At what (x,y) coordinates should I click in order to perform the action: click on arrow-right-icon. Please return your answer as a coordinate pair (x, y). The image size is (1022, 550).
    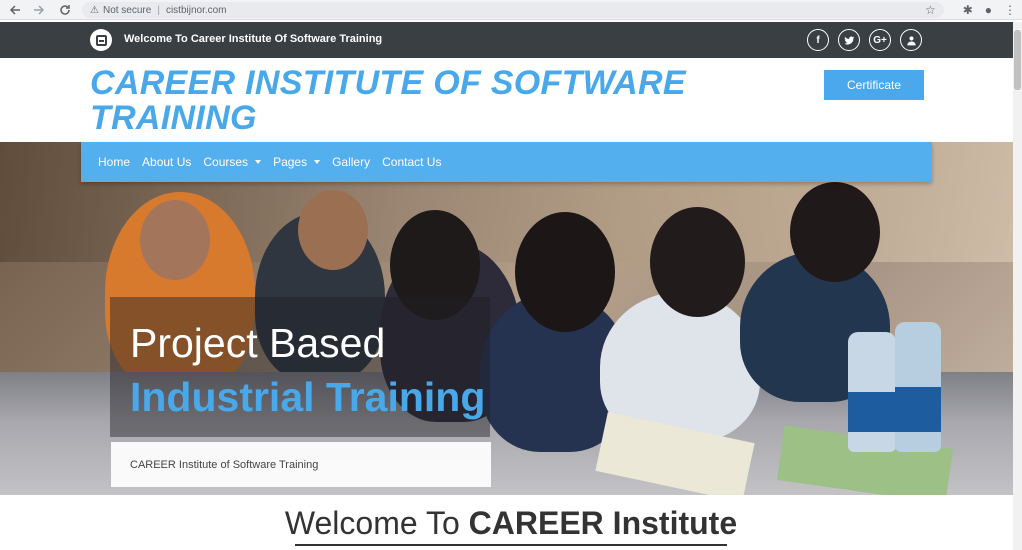
    Looking at the image, I should click on (39, 9).